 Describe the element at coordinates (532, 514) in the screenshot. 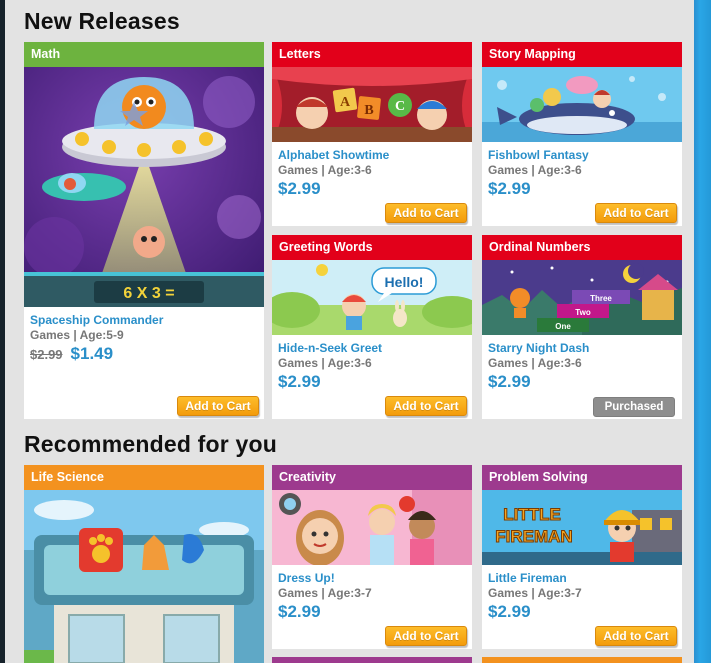

I see `art-logo-line1: LITTLE` at that location.